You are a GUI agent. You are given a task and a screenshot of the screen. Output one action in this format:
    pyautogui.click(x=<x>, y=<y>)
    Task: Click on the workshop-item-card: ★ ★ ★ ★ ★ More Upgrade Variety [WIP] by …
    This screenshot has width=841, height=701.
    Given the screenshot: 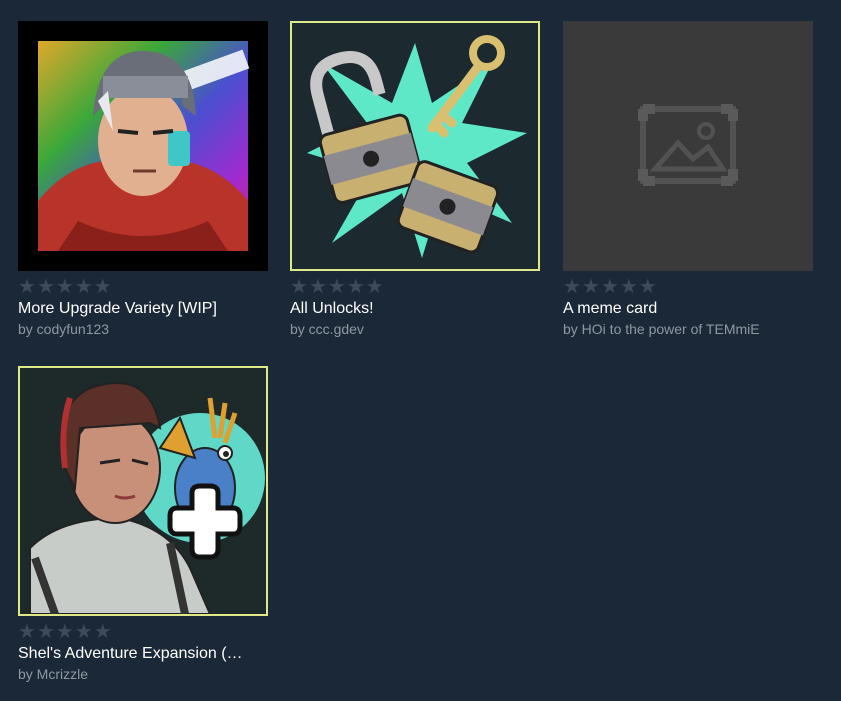 What is the action you would take?
    pyautogui.click(x=143, y=179)
    